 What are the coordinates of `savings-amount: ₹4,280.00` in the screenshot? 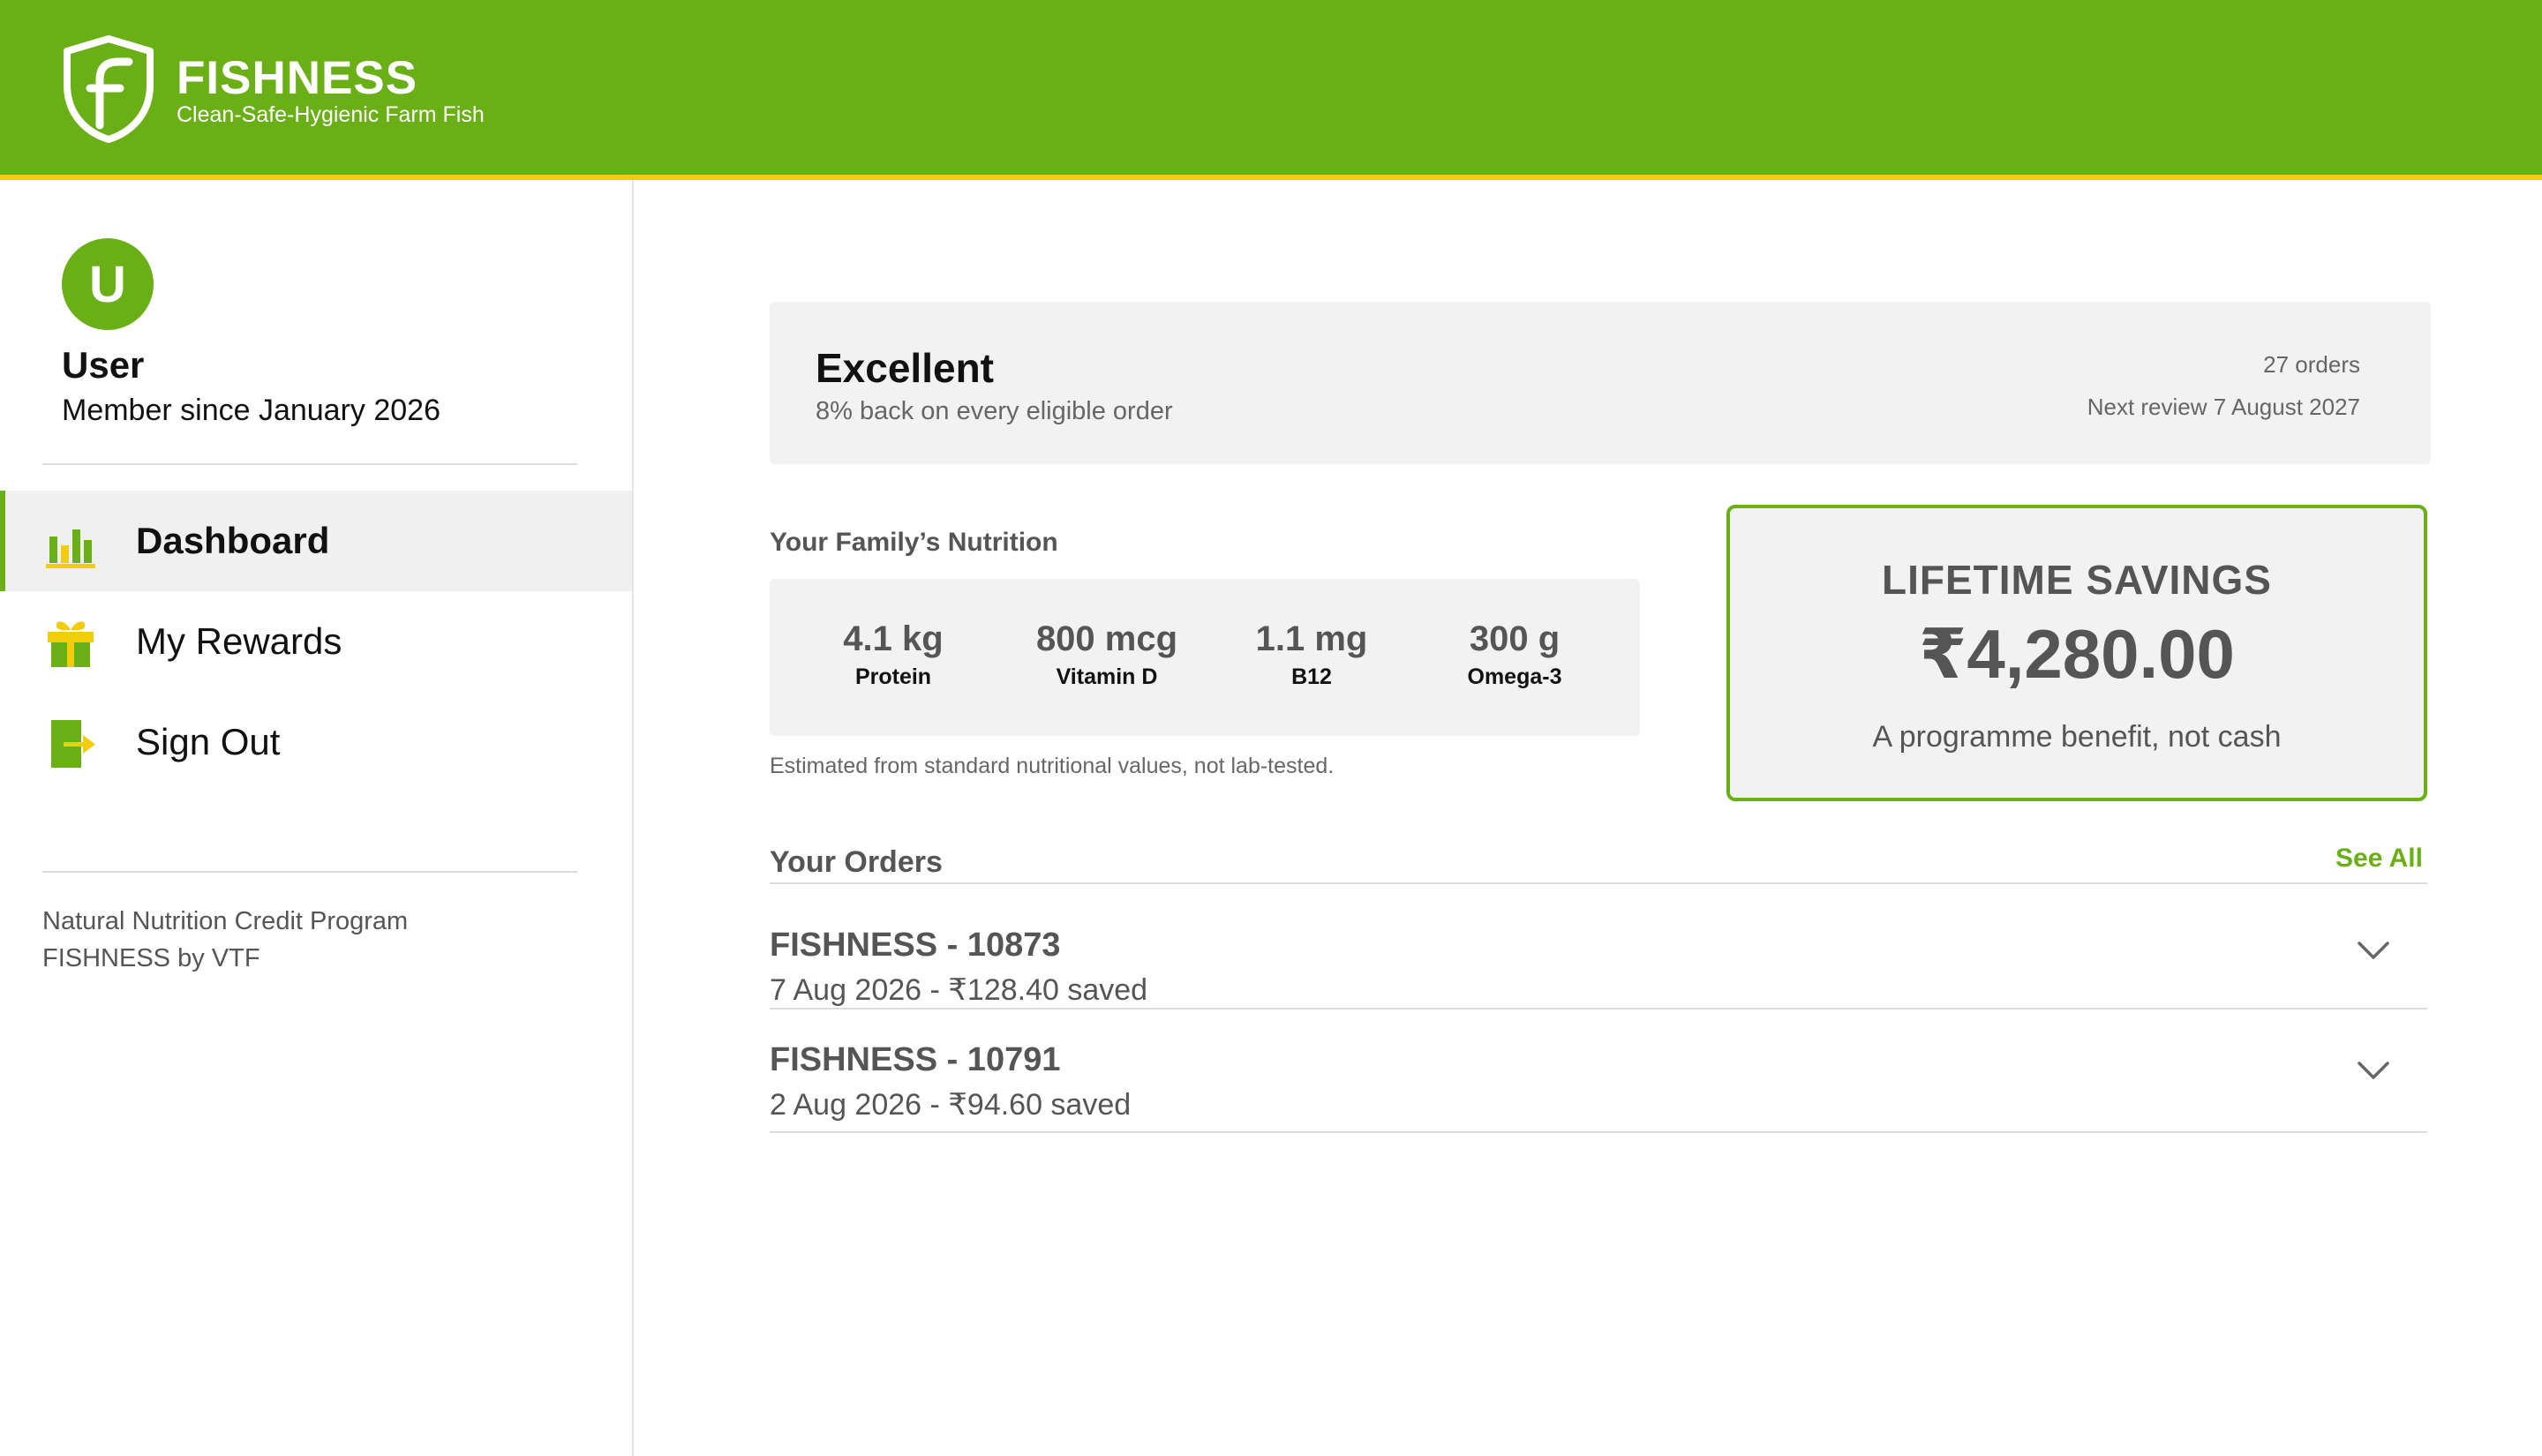 It's located at (2077, 654).